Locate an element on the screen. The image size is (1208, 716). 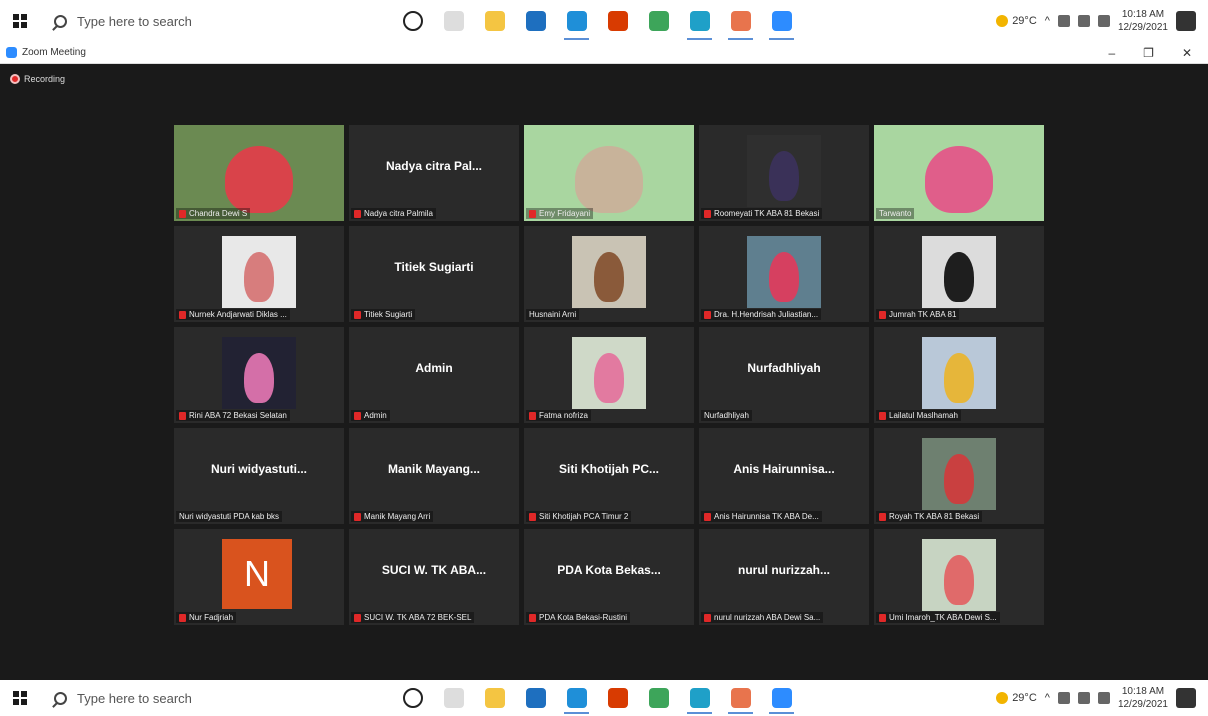
participant-name-label: Rini ABA 72 Bekasi Selatan is located at coordinates (233, 415).